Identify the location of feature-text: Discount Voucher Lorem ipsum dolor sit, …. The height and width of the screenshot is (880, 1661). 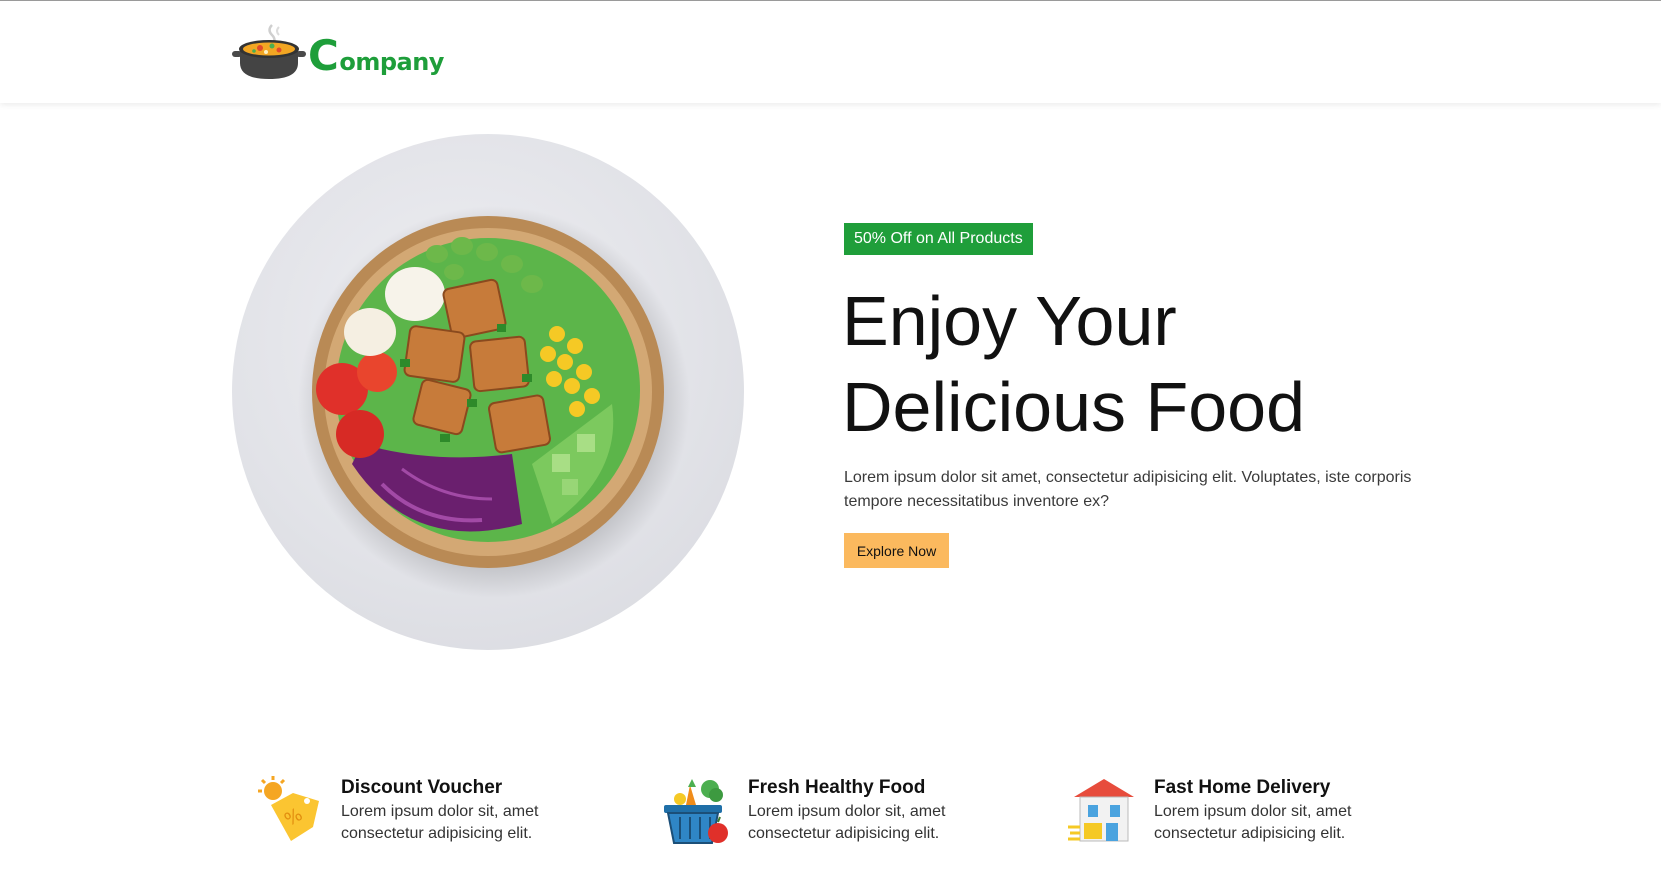
(456, 810).